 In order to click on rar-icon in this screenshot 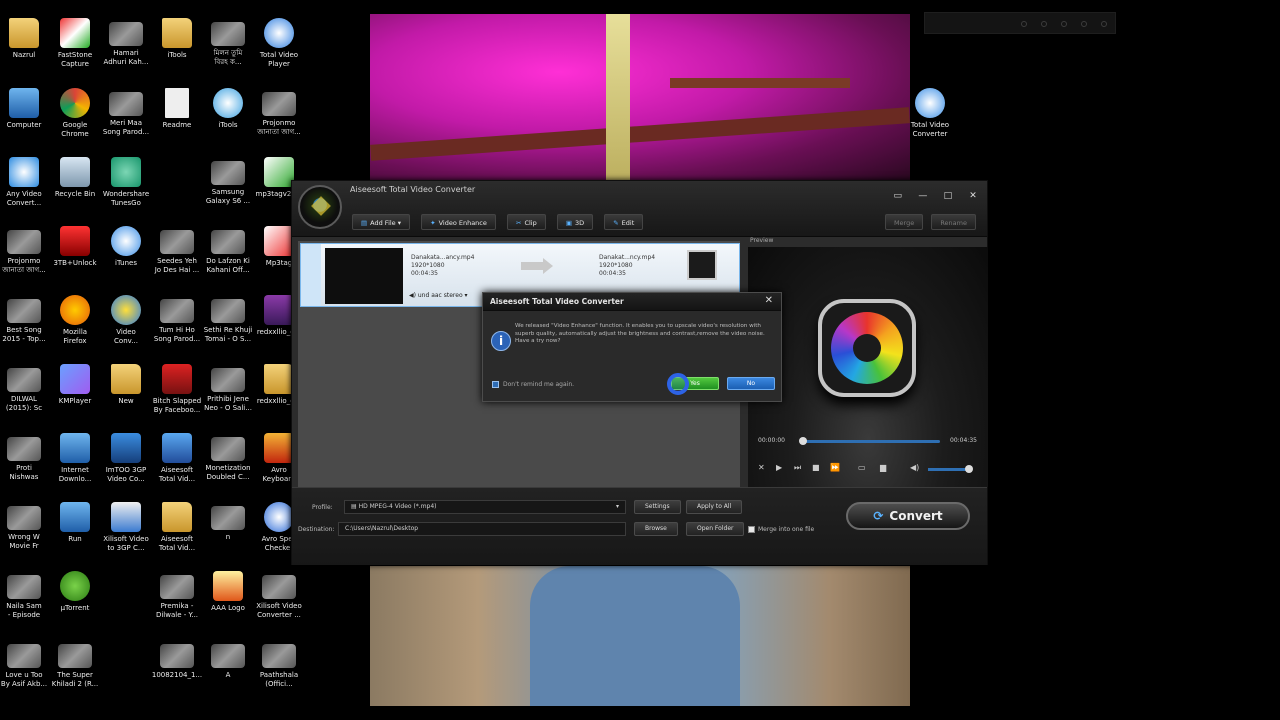, I will do `click(279, 310)`.